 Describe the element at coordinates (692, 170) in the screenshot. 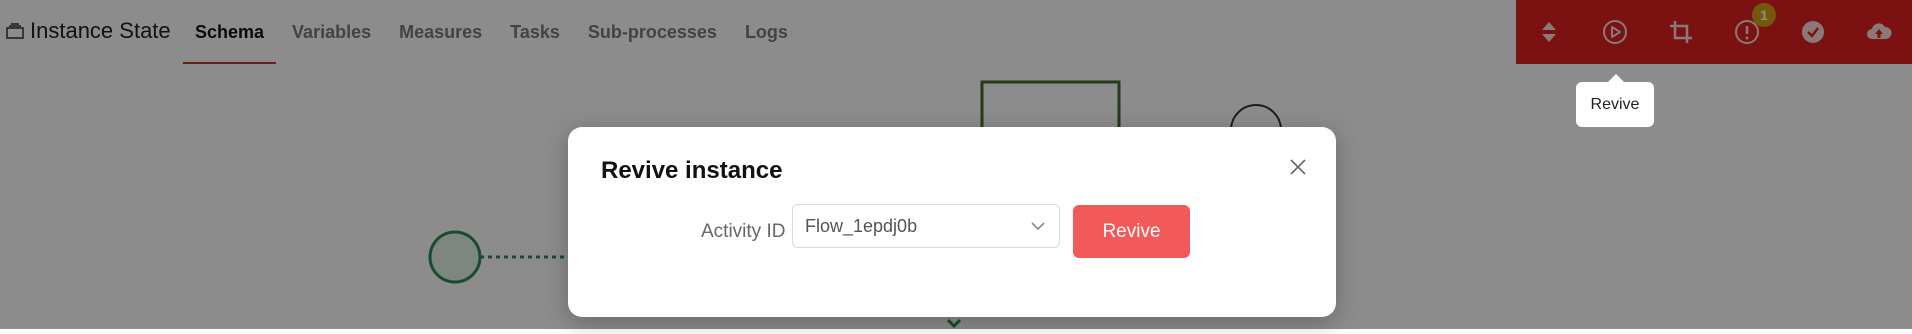

I see `dialog-title: Revive instance` at that location.